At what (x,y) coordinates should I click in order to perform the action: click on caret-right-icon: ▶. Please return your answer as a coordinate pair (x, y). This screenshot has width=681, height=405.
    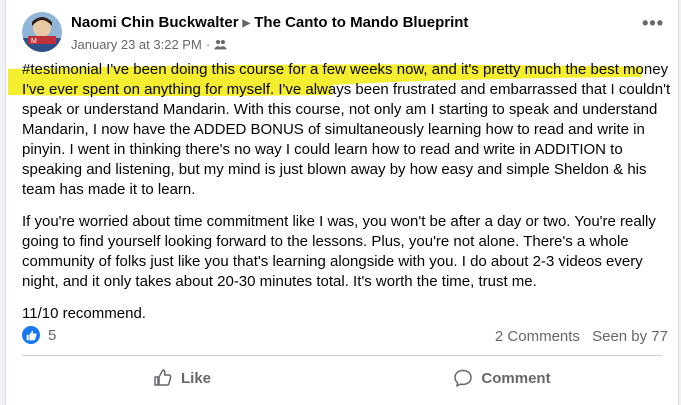
    Looking at the image, I should click on (246, 23).